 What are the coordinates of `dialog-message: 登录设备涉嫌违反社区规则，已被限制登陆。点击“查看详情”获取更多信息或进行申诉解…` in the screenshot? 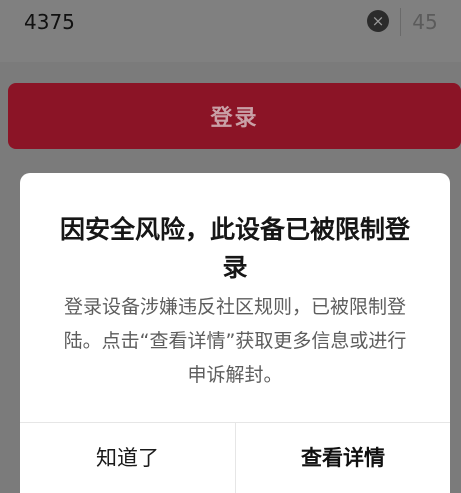 It's located at (235, 341).